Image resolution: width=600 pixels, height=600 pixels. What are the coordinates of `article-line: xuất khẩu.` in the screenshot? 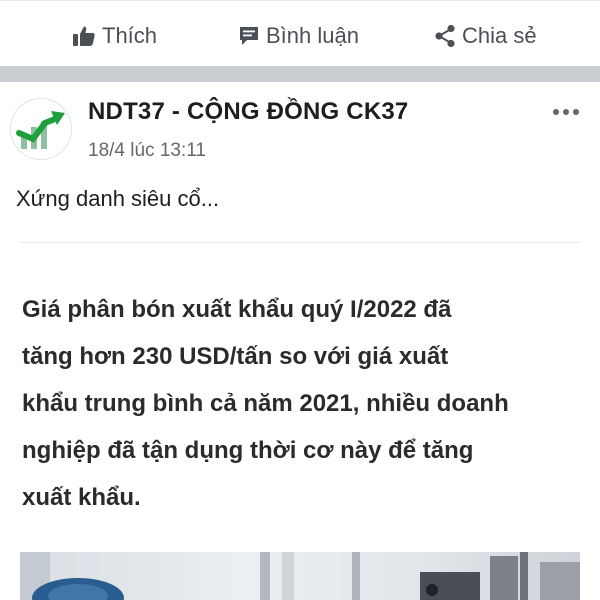 It's located at (81, 497).